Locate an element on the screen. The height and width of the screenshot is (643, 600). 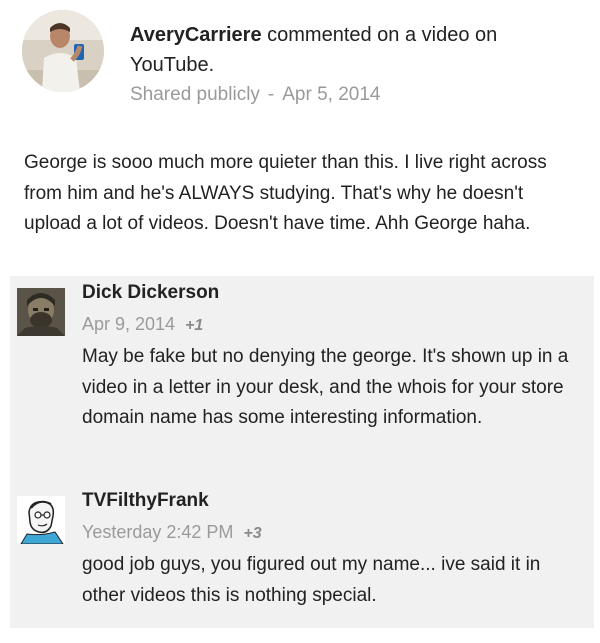
post-author-name: AveryCarriere is located at coordinates (196, 35).